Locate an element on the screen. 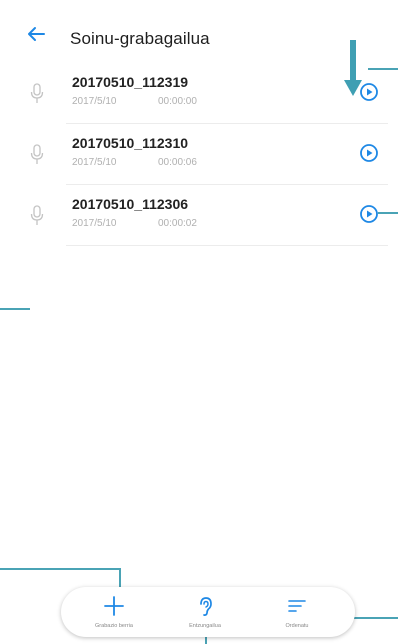  plus-icon is located at coordinates (114, 606).